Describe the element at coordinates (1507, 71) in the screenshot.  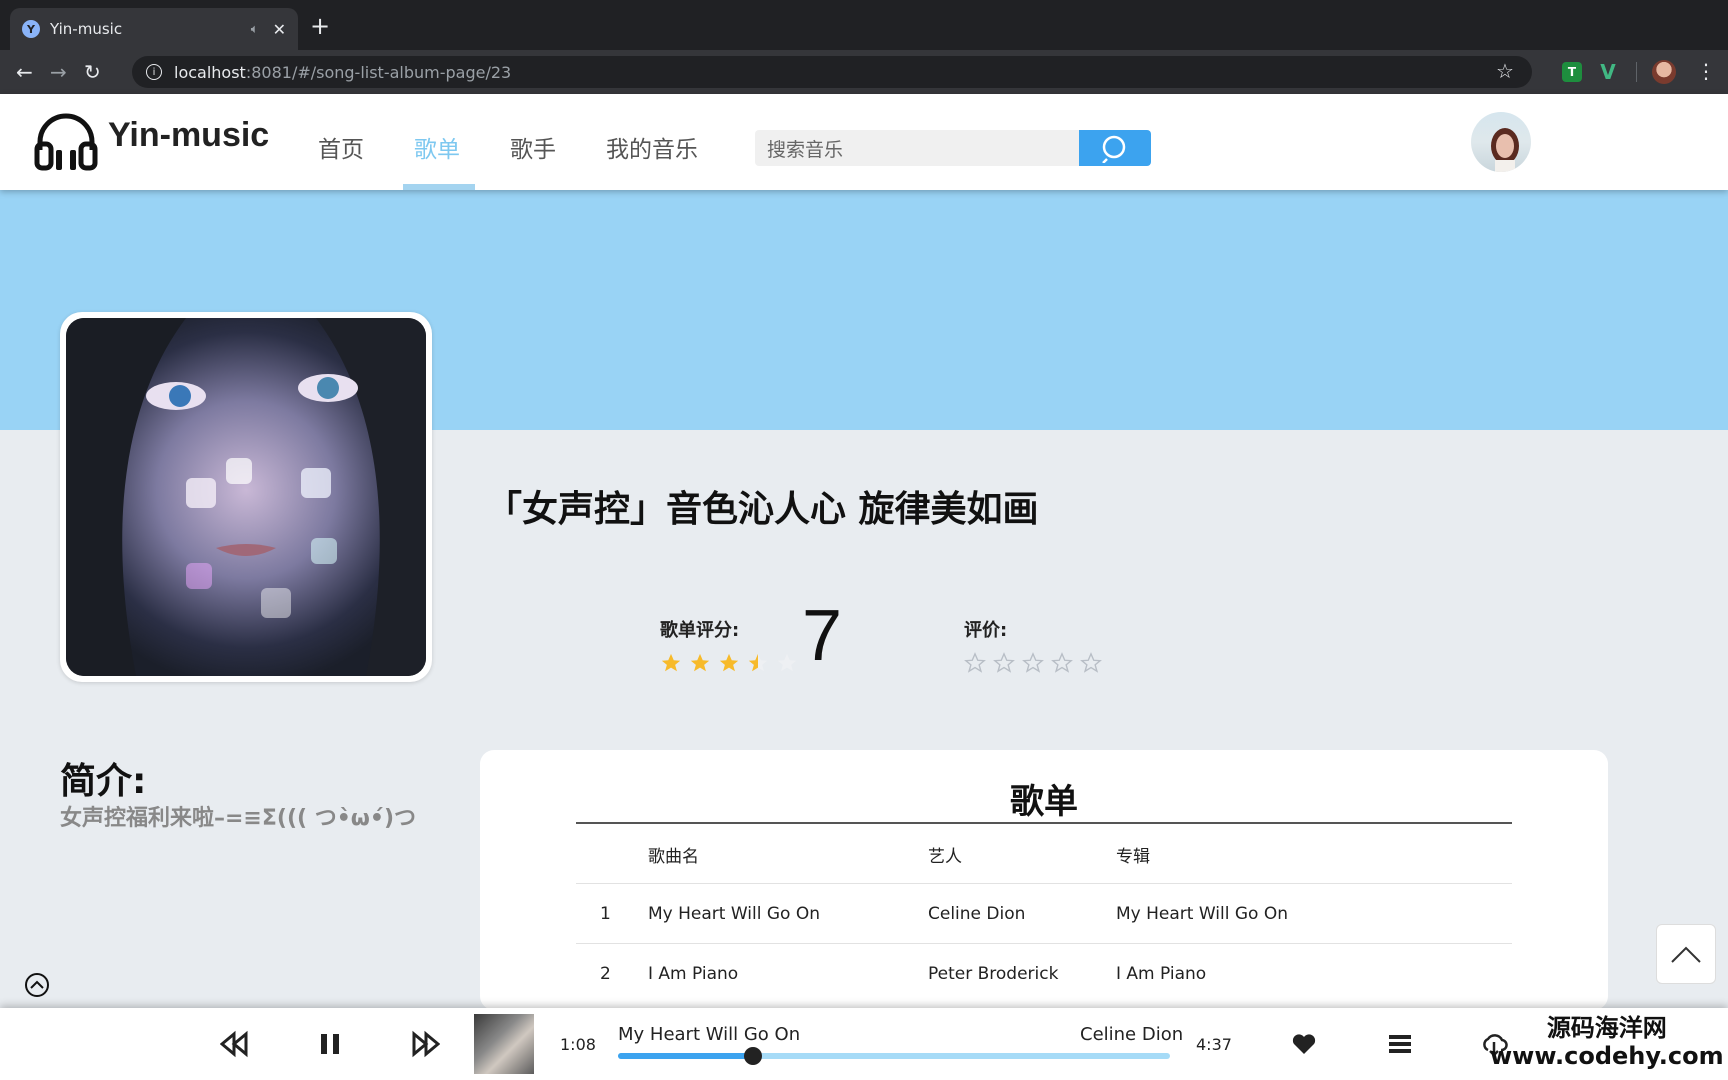
I see `bookmark-star-icon: ☆` at that location.